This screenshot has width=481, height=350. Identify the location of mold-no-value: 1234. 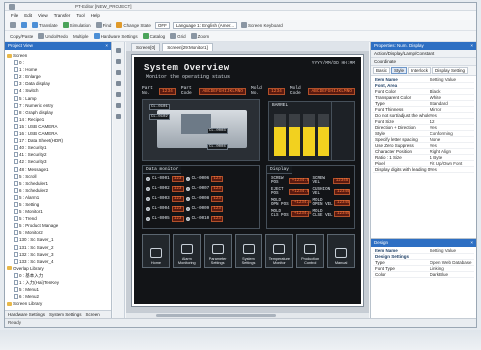
(276, 91).